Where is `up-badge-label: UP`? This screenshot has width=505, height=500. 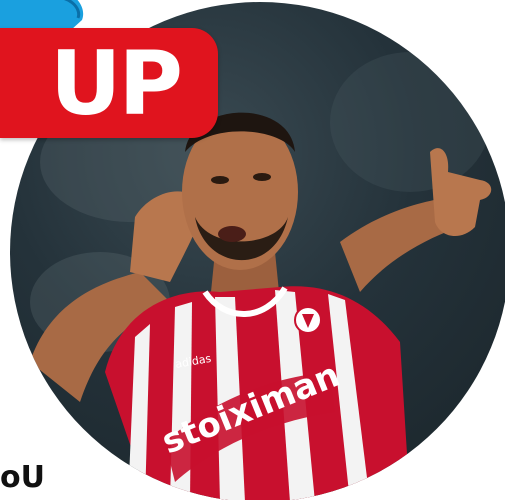
up-badge-label: UP is located at coordinates (116, 83).